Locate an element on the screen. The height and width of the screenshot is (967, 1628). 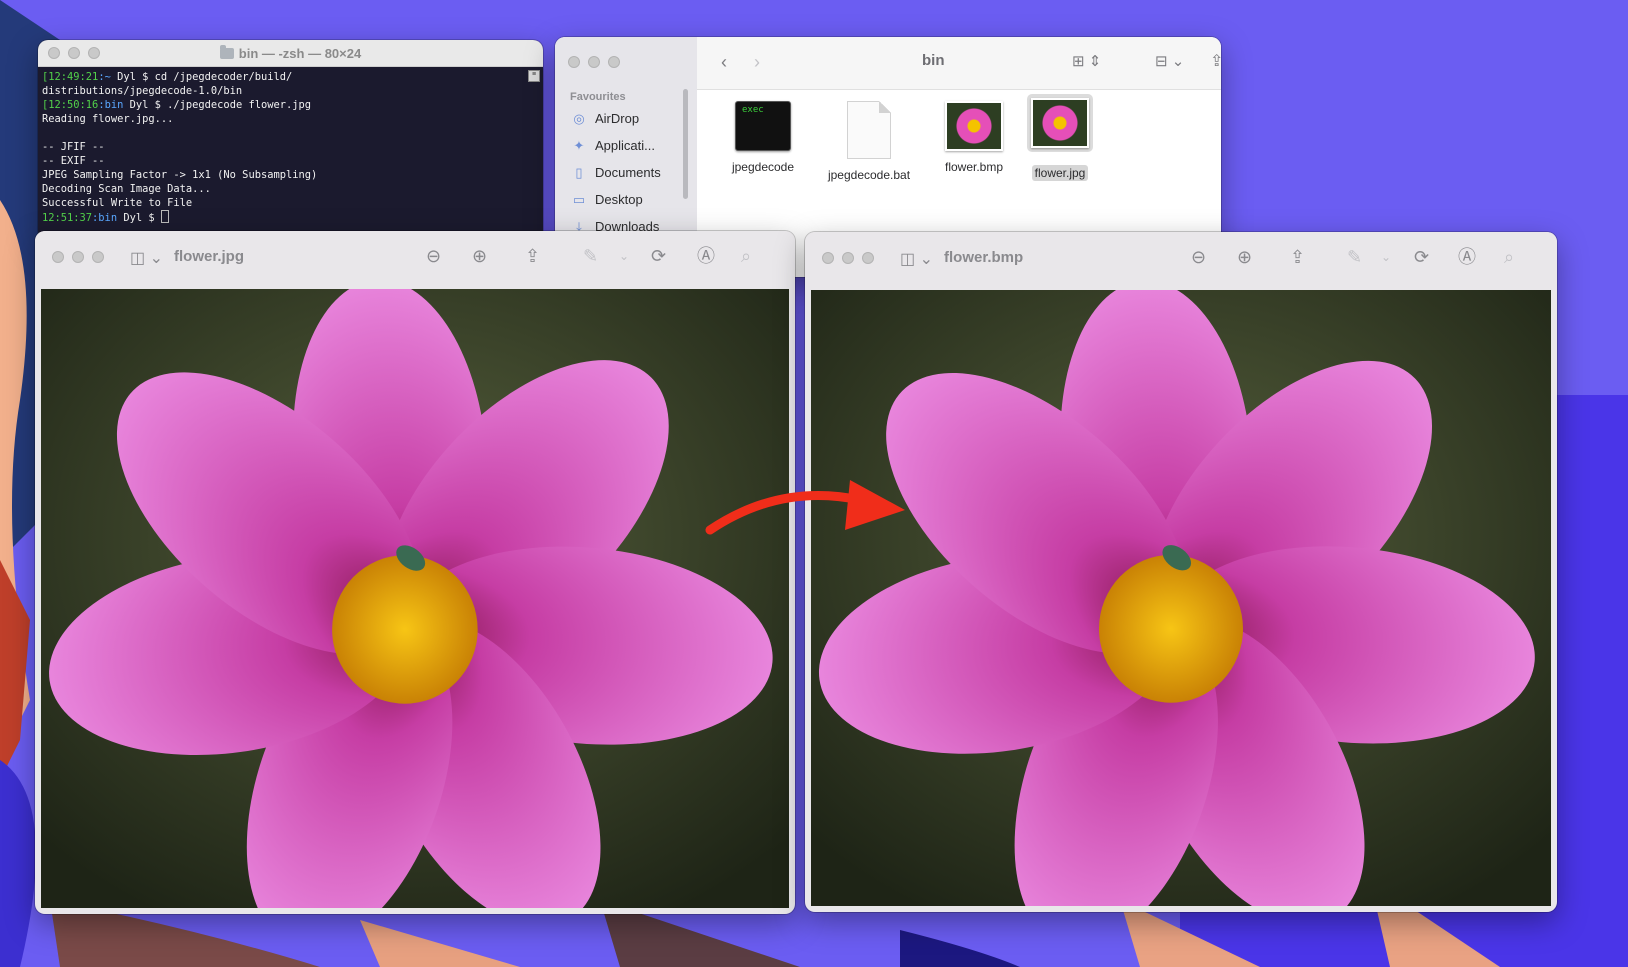
selection-highlight is located at coordinates (1060, 123).